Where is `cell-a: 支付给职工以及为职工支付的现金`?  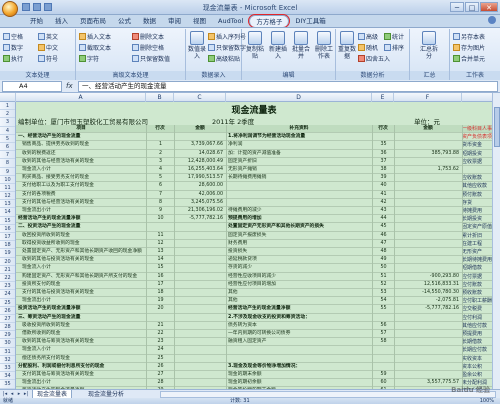
cell-a: 支付给职工以及为职工支付的现金 is located at coordinates (85, 186).